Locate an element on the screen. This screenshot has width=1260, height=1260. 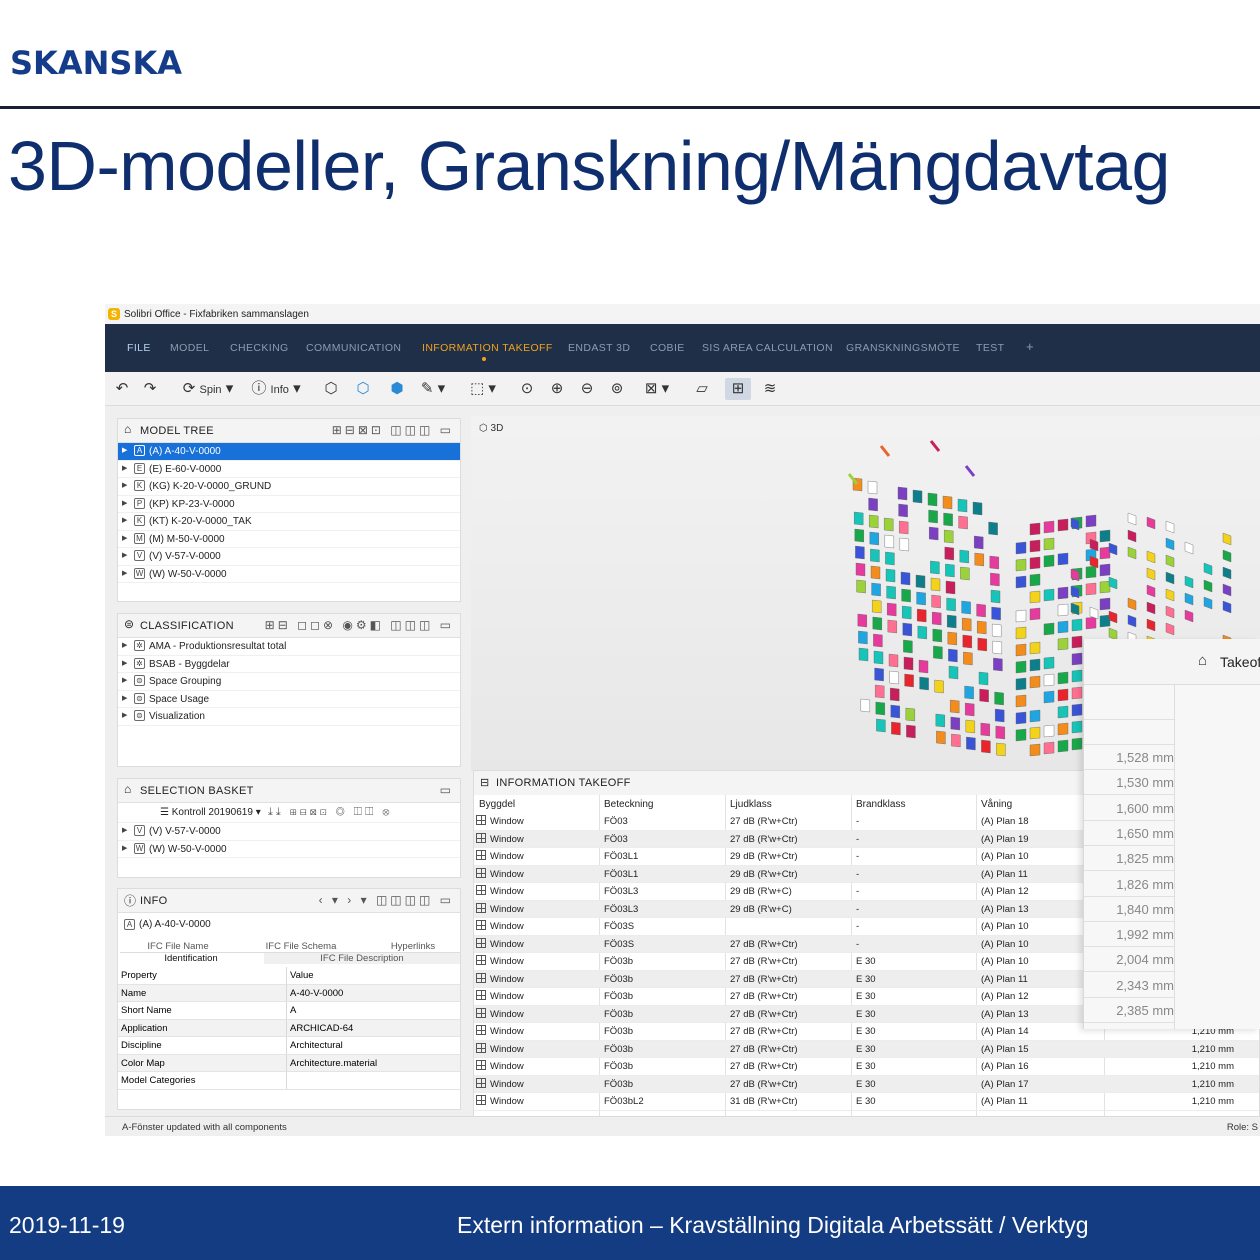
solibri-app-icon: S is located at coordinates (114, 314).